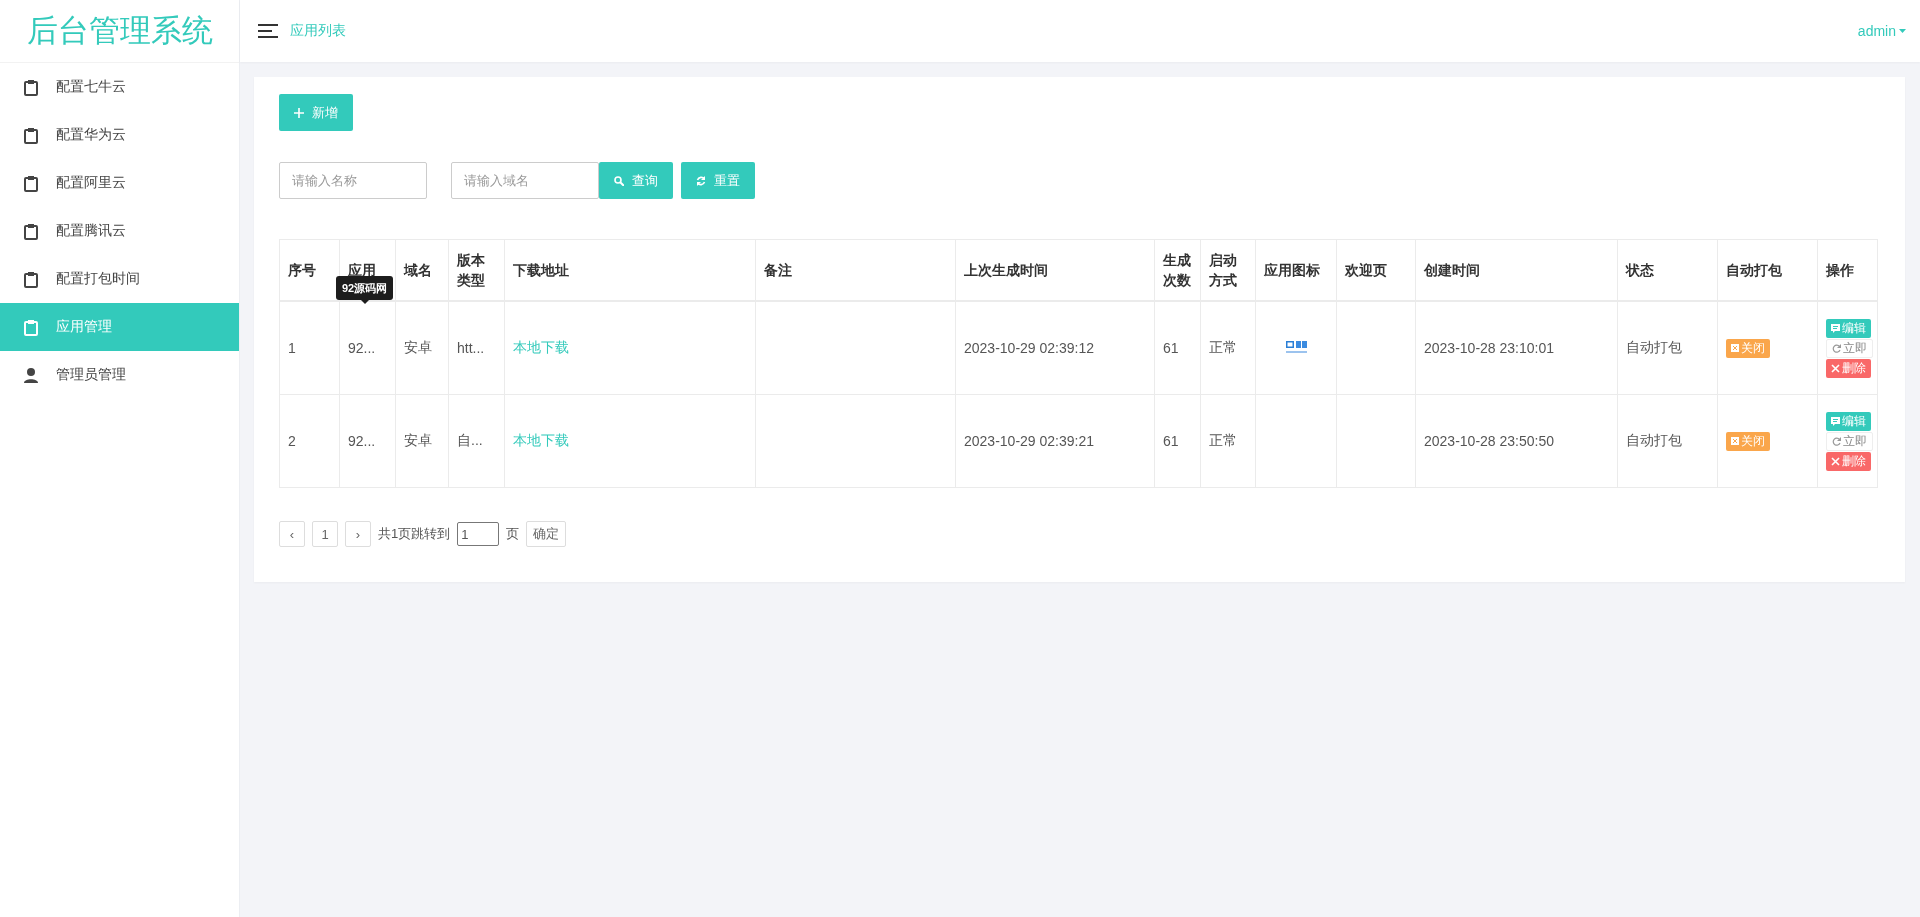 Image resolution: width=1920 pixels, height=917 pixels. Describe the element at coordinates (718, 180) in the screenshot. I see `reset-button: 重置` at that location.